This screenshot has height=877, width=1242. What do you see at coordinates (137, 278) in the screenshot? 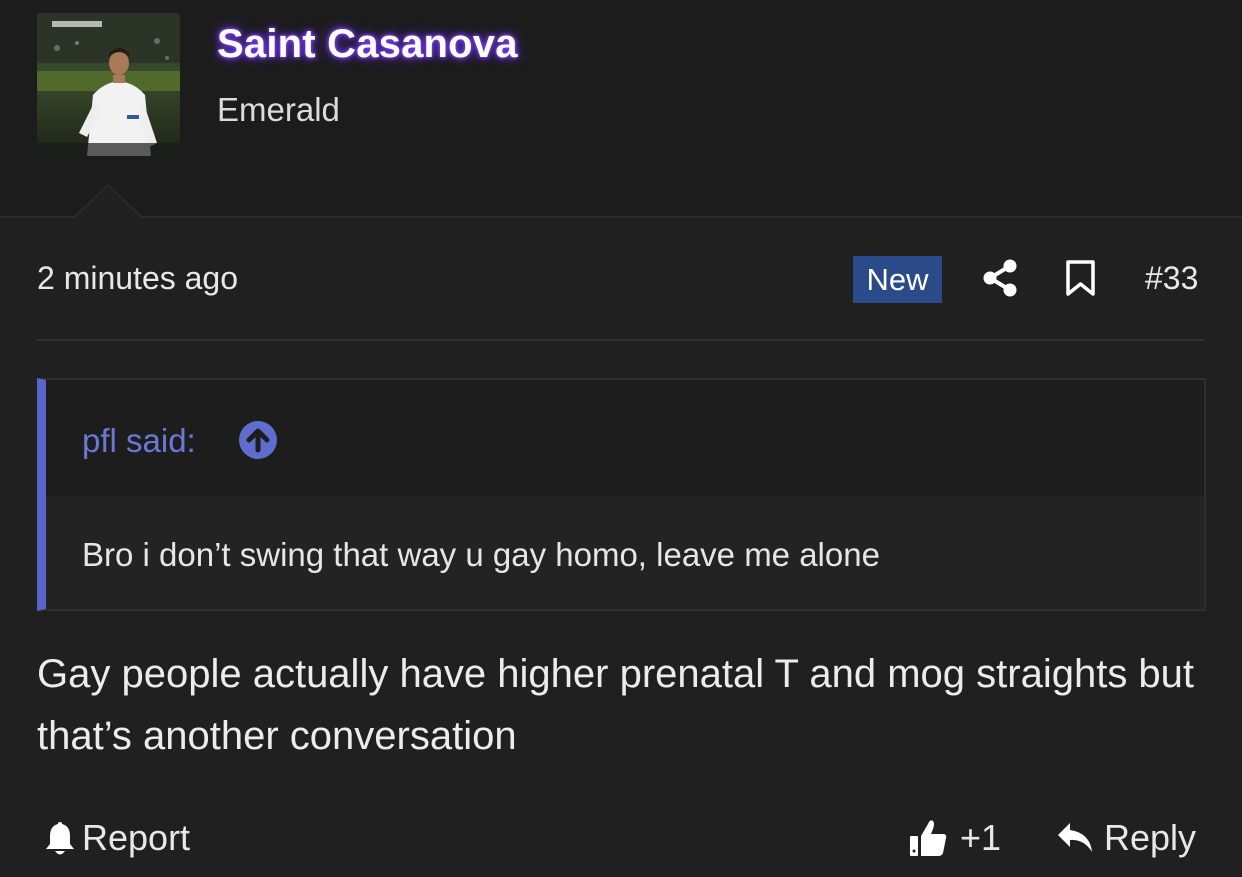
I see `post-timestamp: 2 minutes ago` at bounding box center [137, 278].